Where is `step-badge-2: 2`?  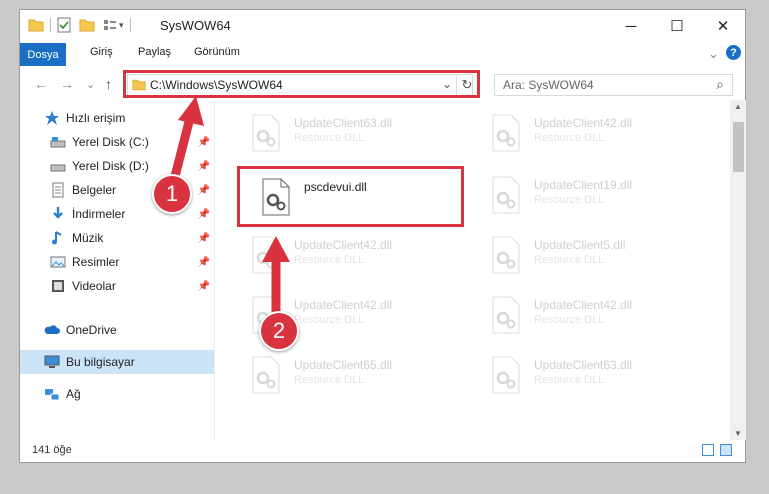
step-badge-2: 2 is located at coordinates (279, 331).